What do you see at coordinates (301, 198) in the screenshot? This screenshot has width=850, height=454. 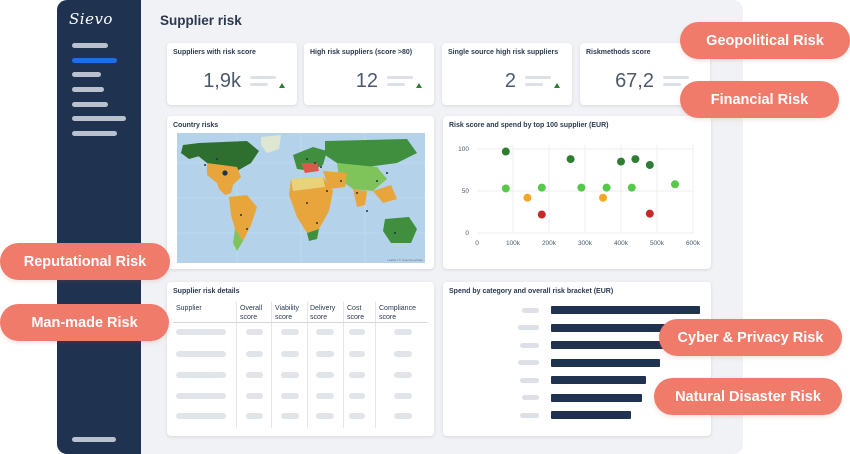 I see `world-map: Leaflet | © OpenStreetMap` at bounding box center [301, 198].